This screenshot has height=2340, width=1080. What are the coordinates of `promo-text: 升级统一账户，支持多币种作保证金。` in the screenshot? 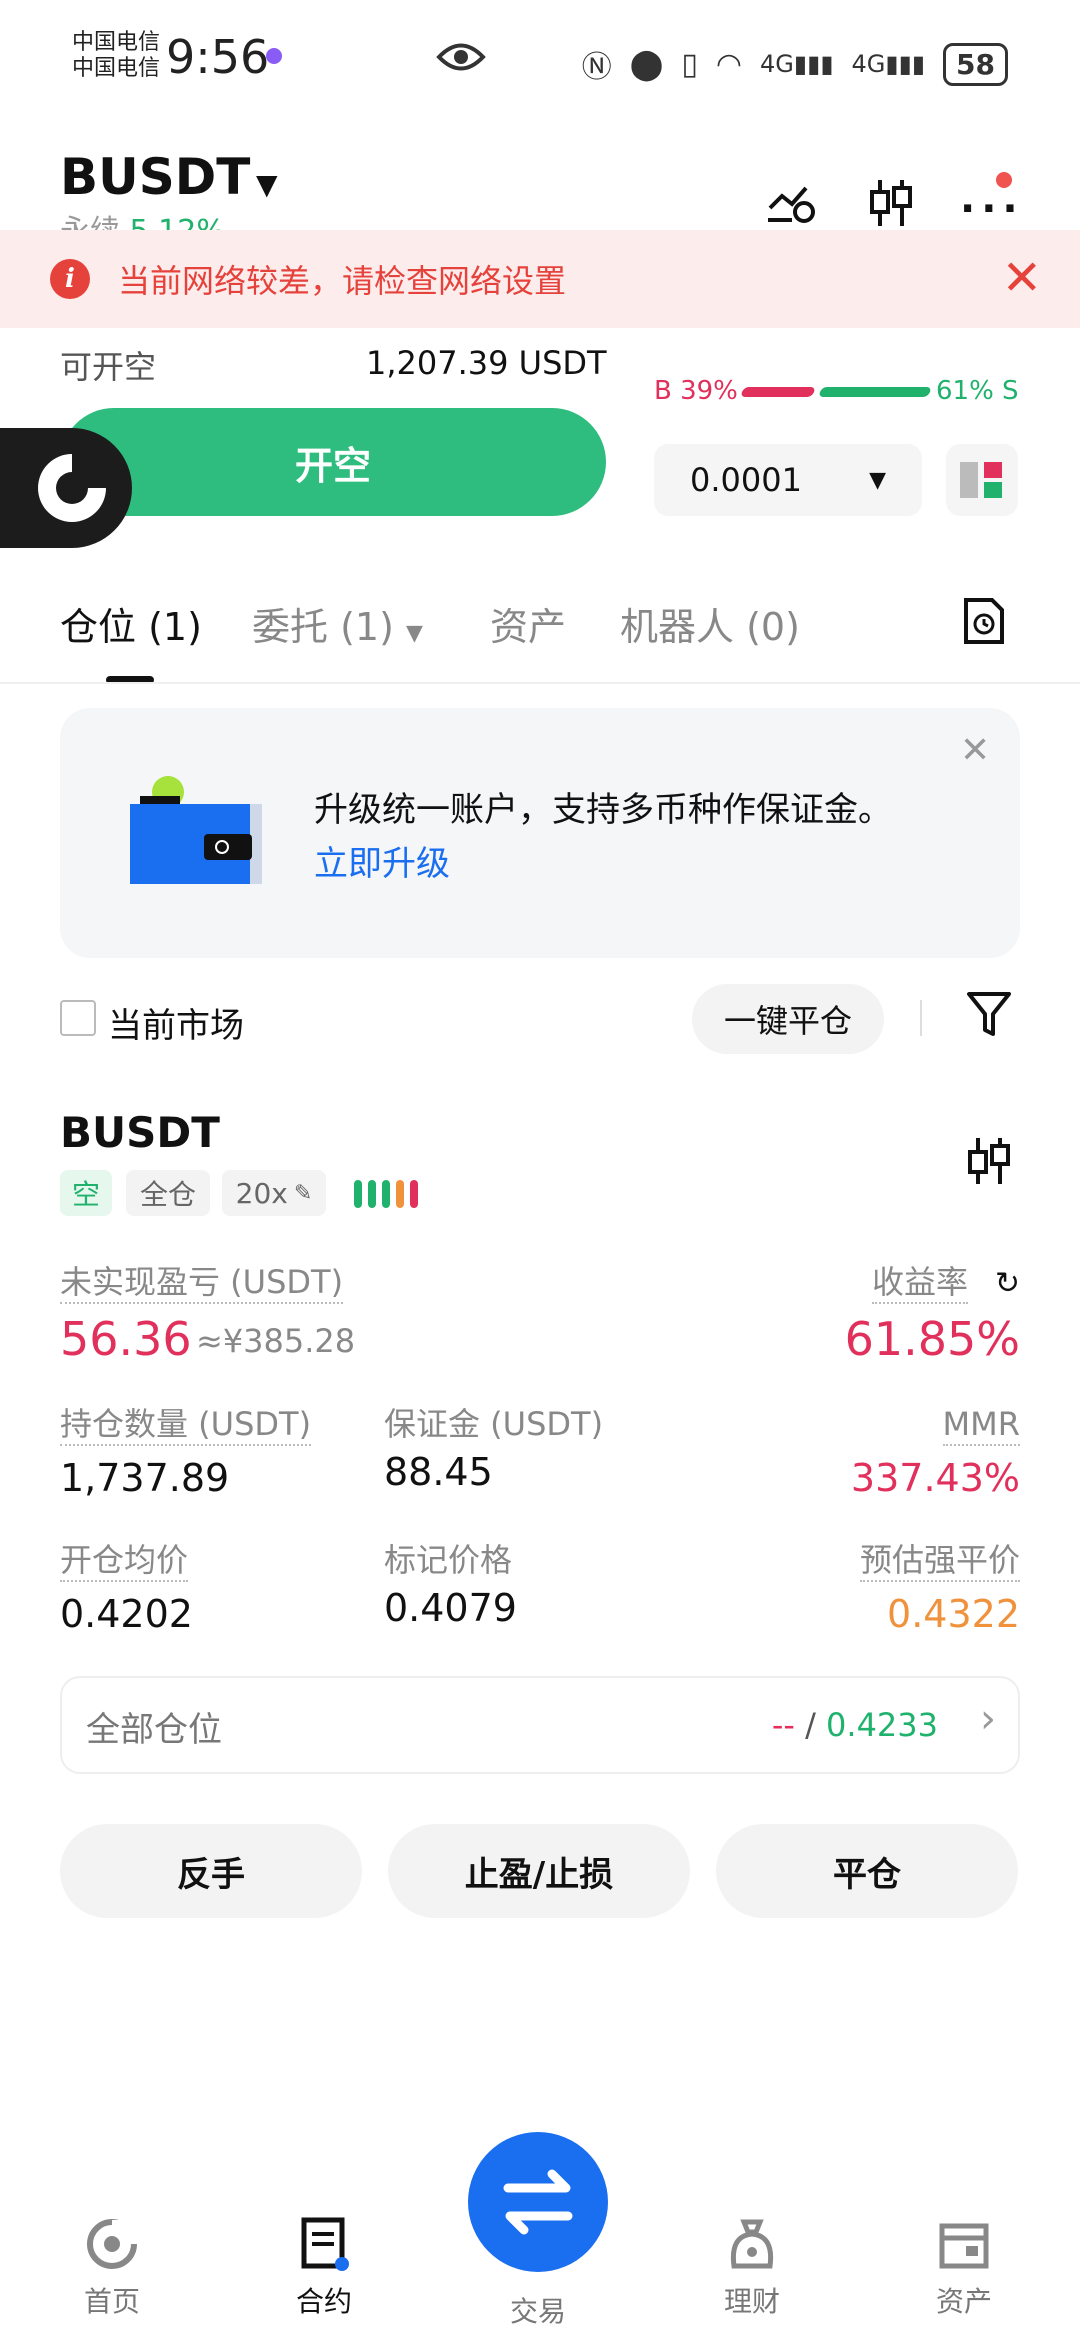 It's located at (603, 810).